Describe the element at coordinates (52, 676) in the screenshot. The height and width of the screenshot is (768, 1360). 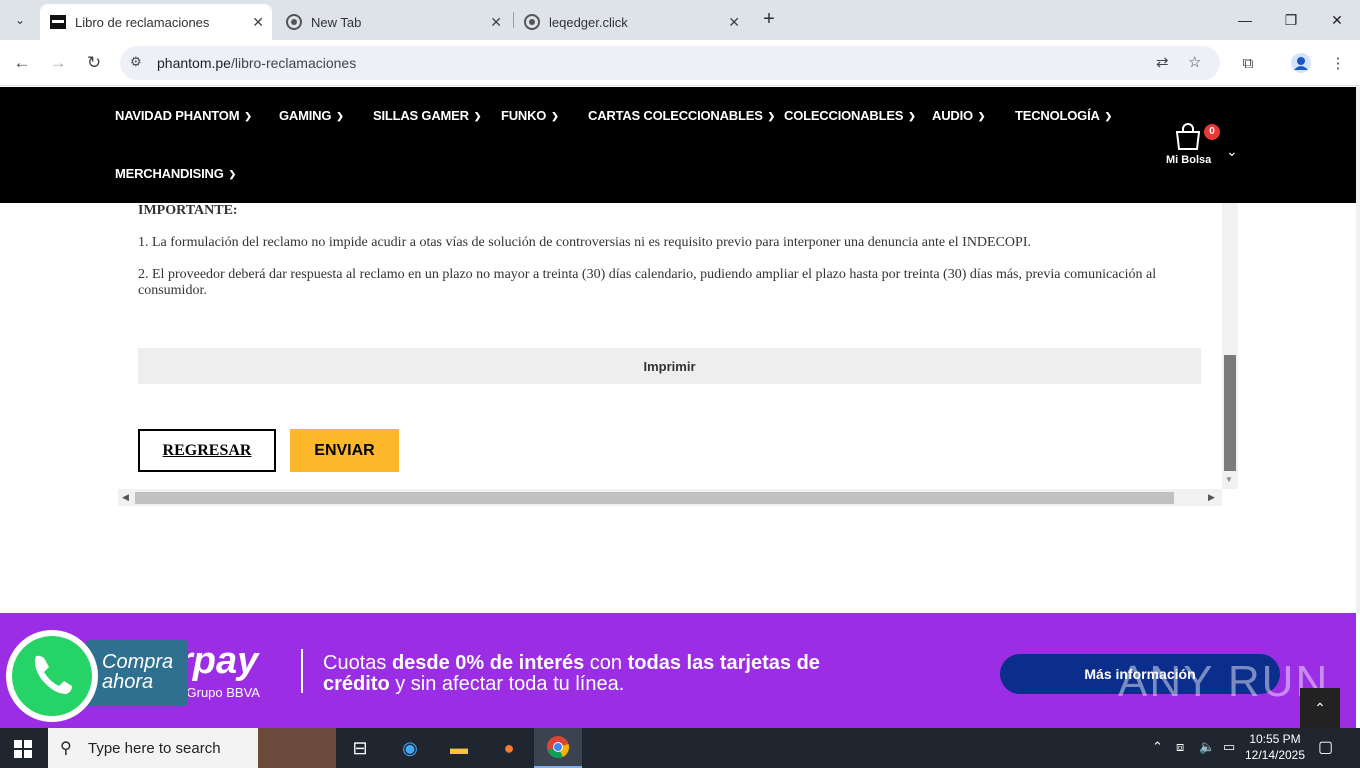
I see `whatsapp-icon` at that location.